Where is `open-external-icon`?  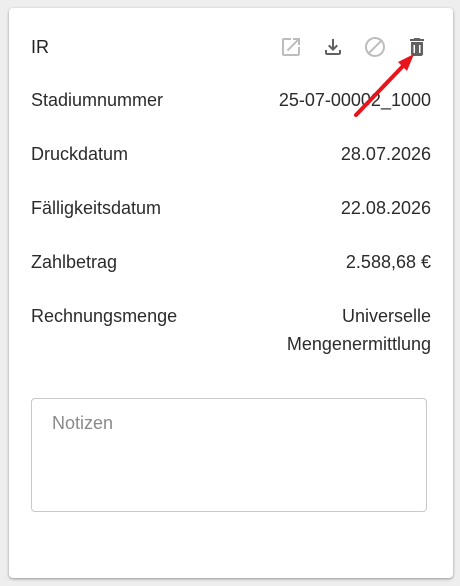 open-external-icon is located at coordinates (291, 47).